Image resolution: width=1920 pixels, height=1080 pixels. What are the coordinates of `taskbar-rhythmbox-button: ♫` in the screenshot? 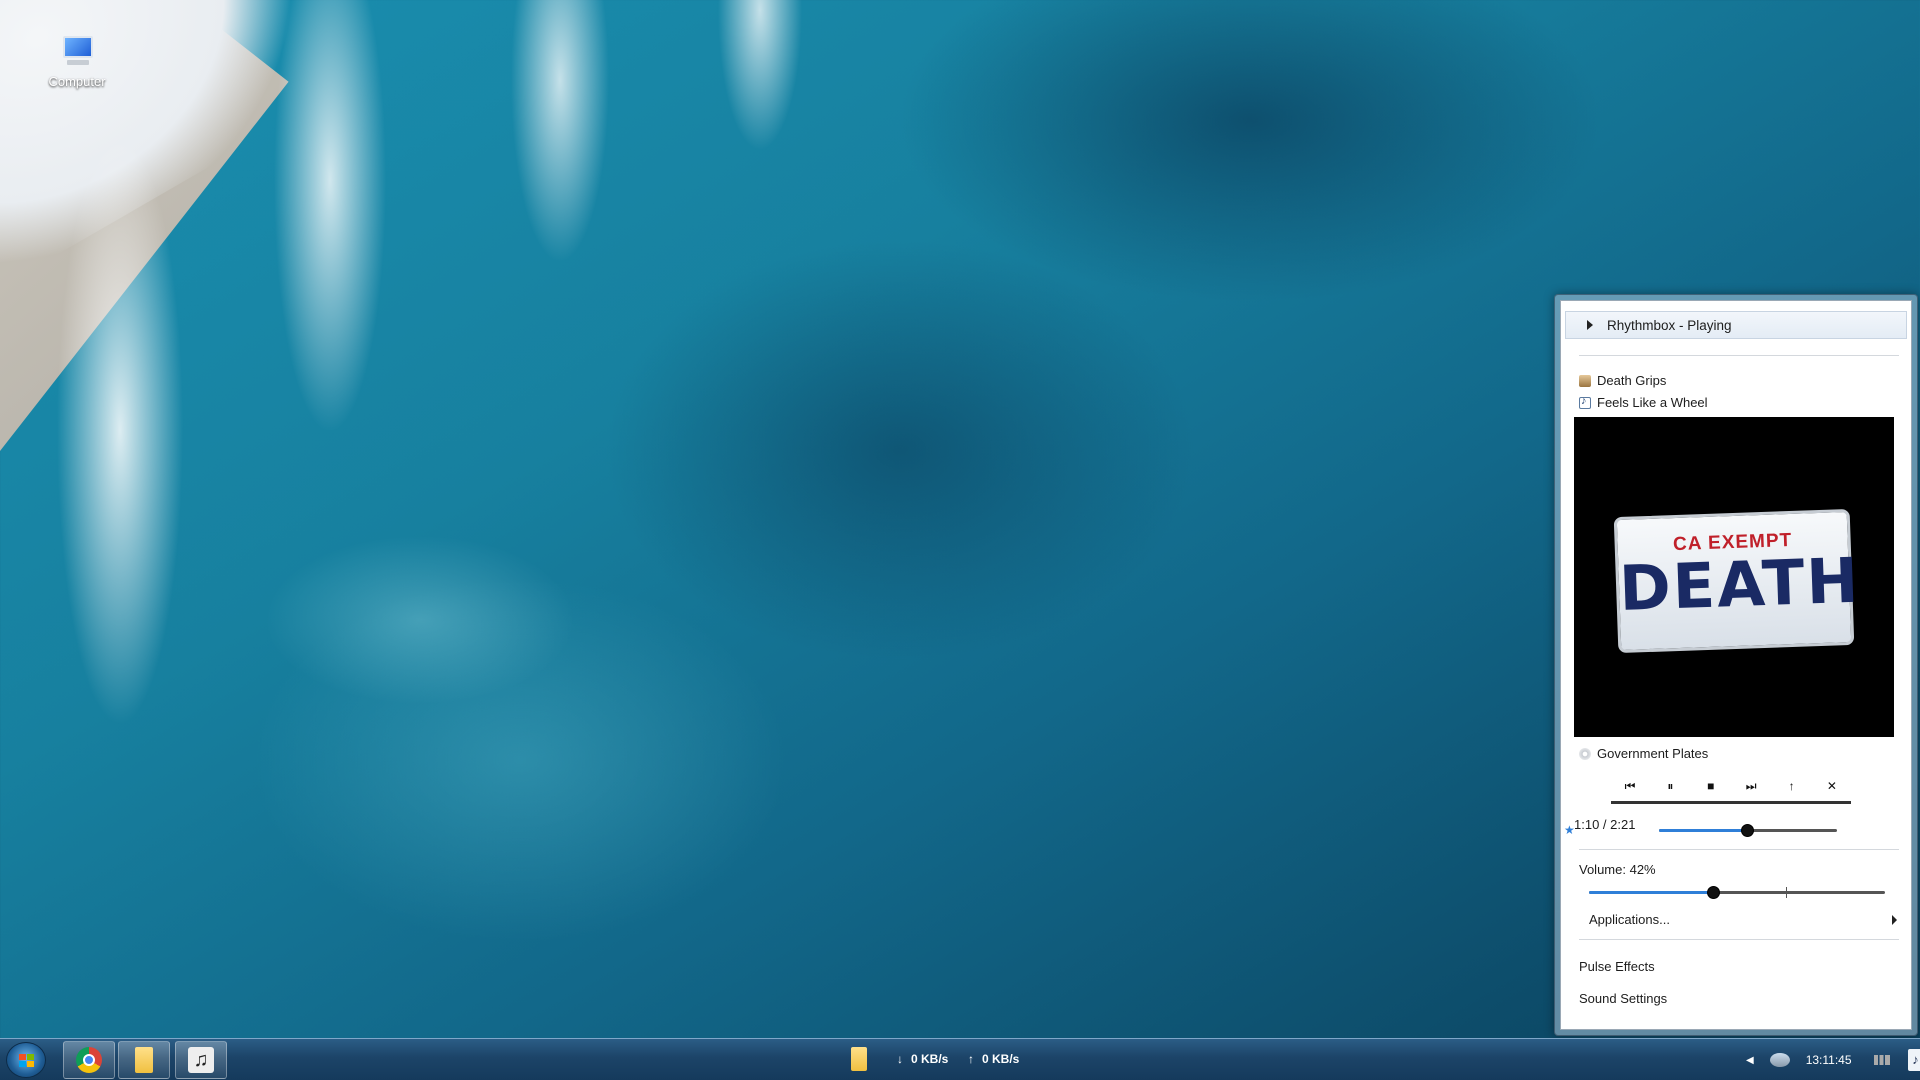 It's located at (201, 1060).